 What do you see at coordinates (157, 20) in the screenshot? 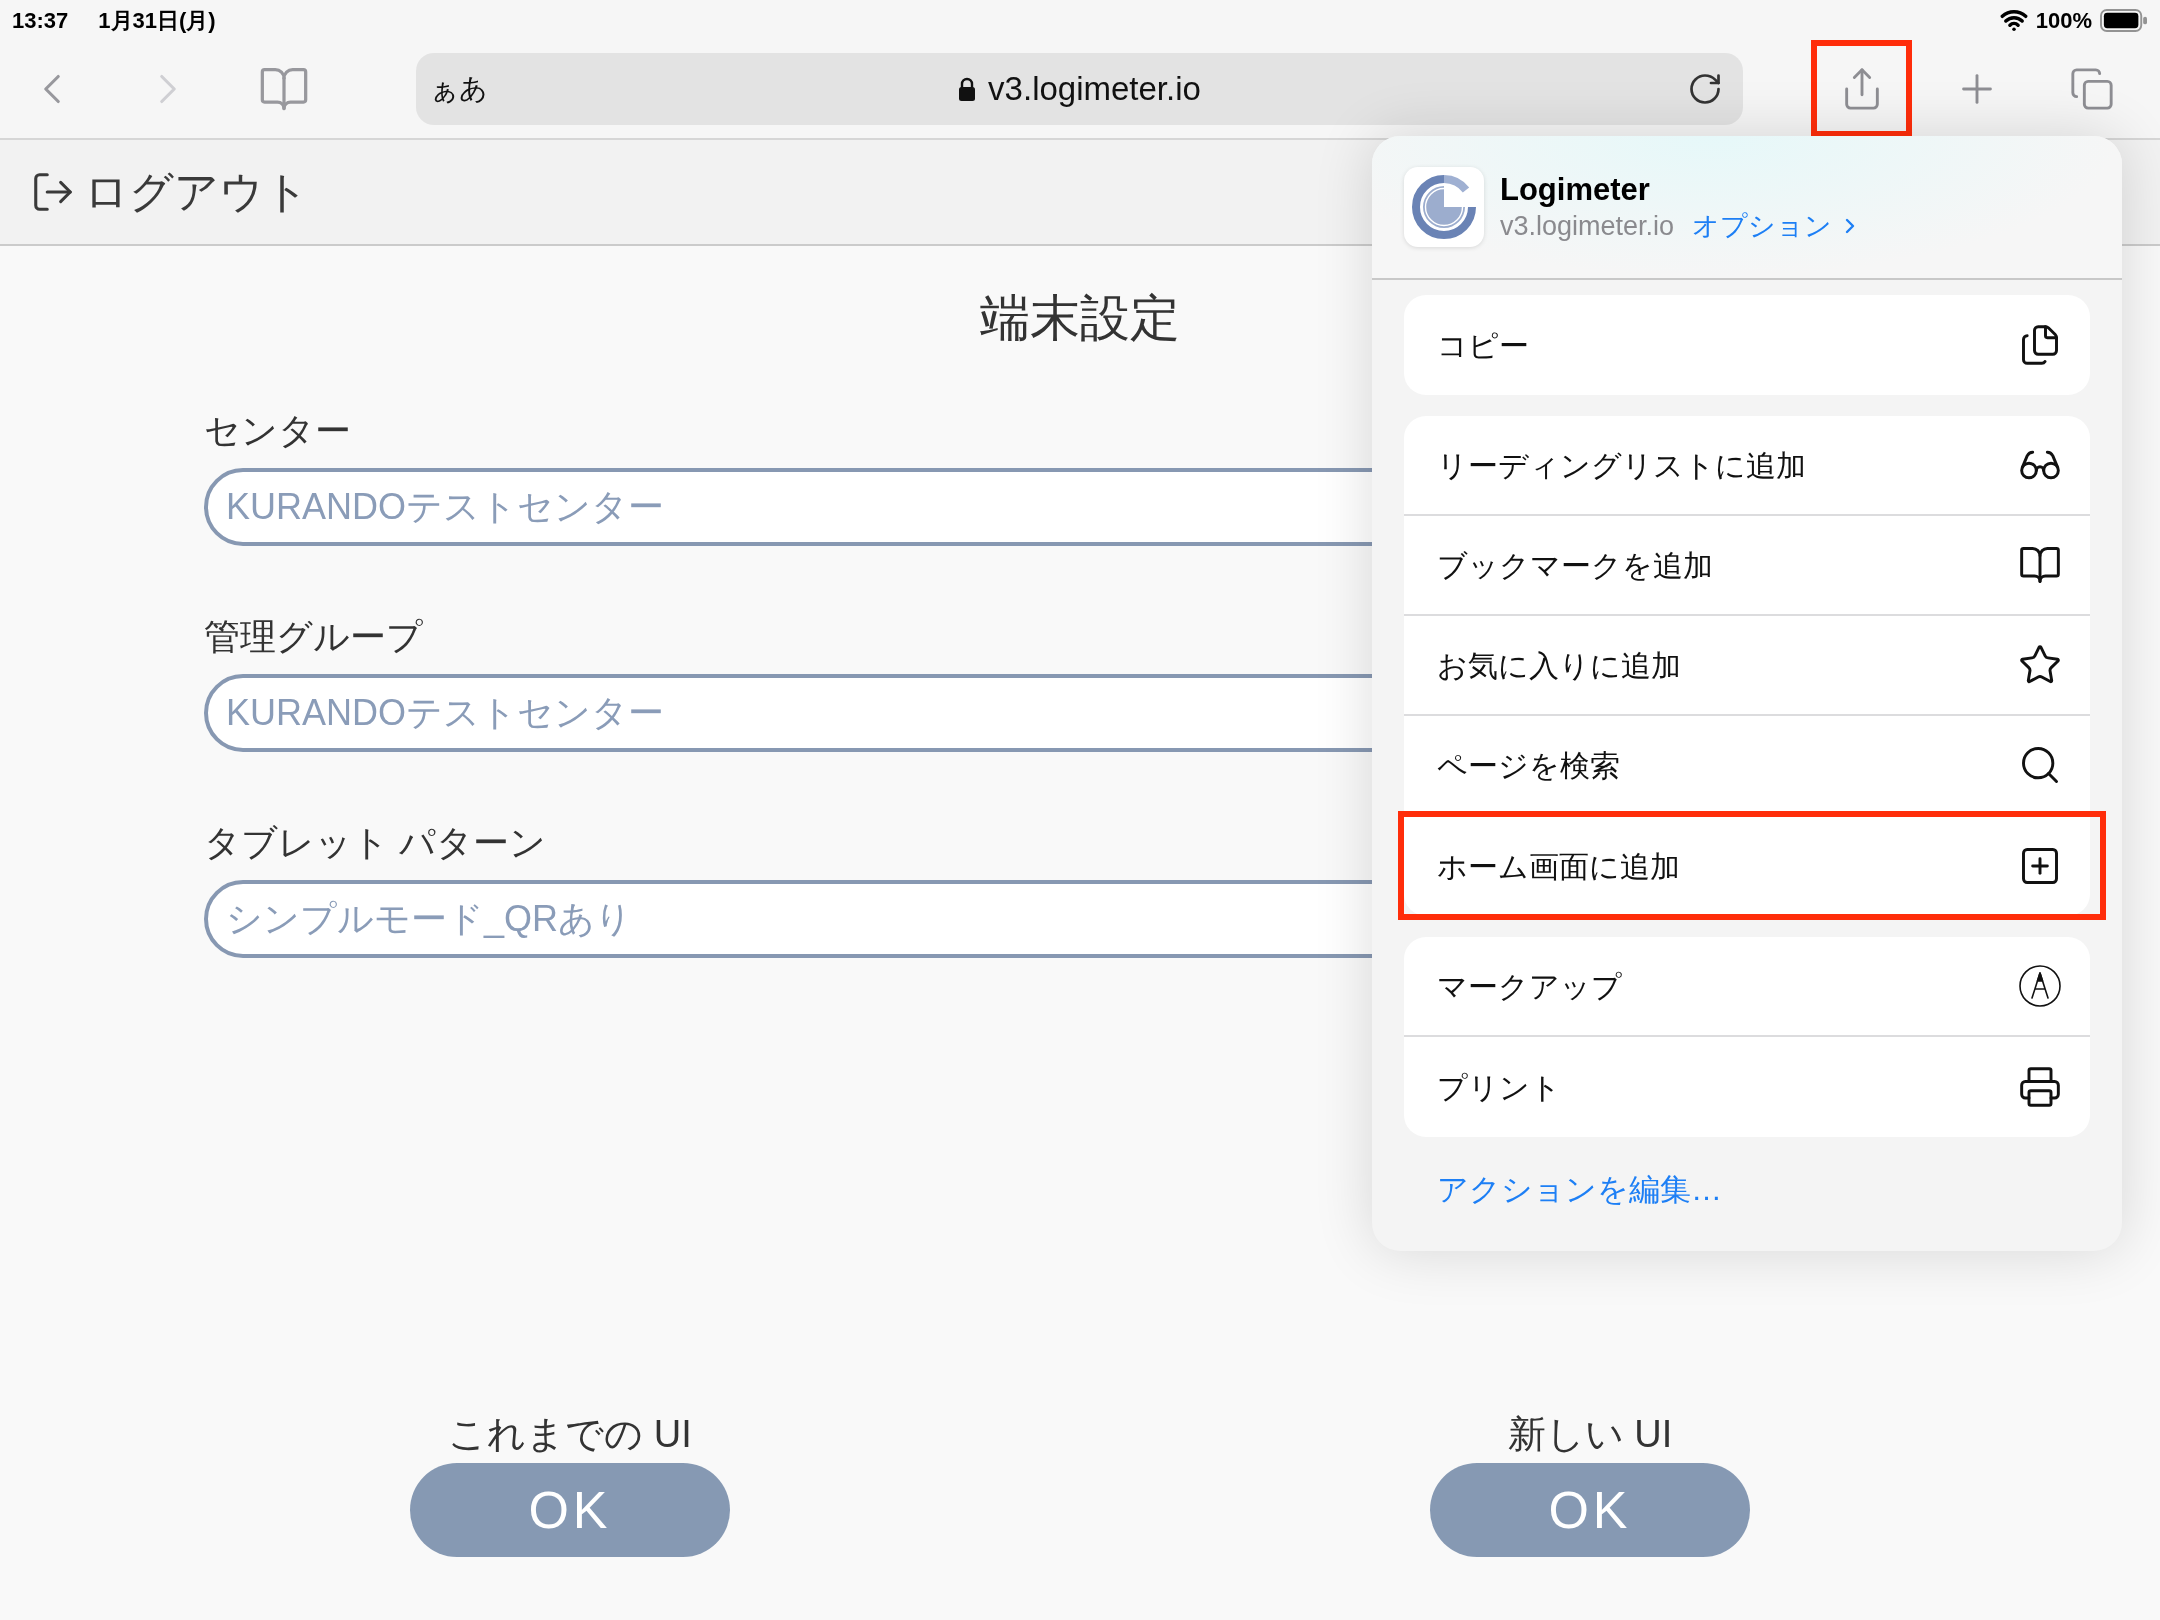
I see `status-date: 1月31日(月)` at bounding box center [157, 20].